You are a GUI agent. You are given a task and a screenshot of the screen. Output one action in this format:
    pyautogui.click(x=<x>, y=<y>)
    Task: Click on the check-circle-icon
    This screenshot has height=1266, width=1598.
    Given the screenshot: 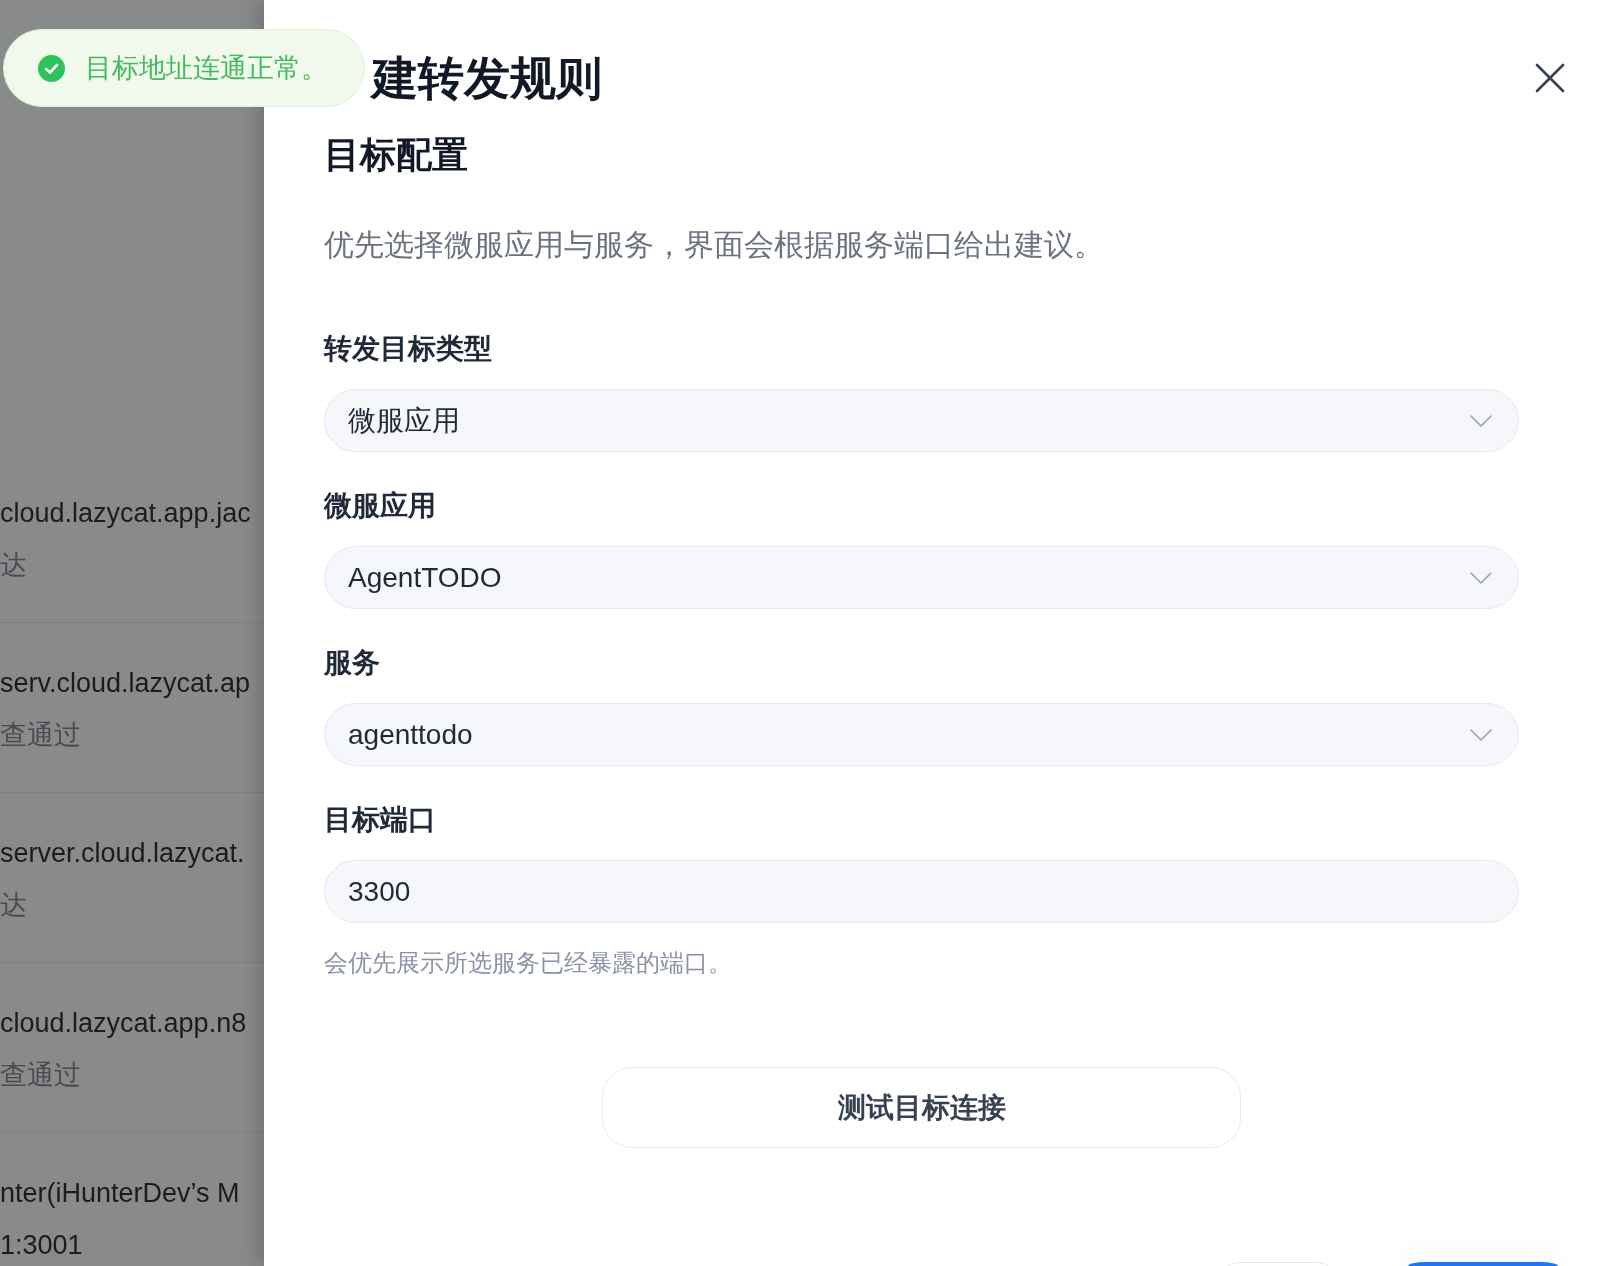 What is the action you would take?
    pyautogui.click(x=51, y=68)
    